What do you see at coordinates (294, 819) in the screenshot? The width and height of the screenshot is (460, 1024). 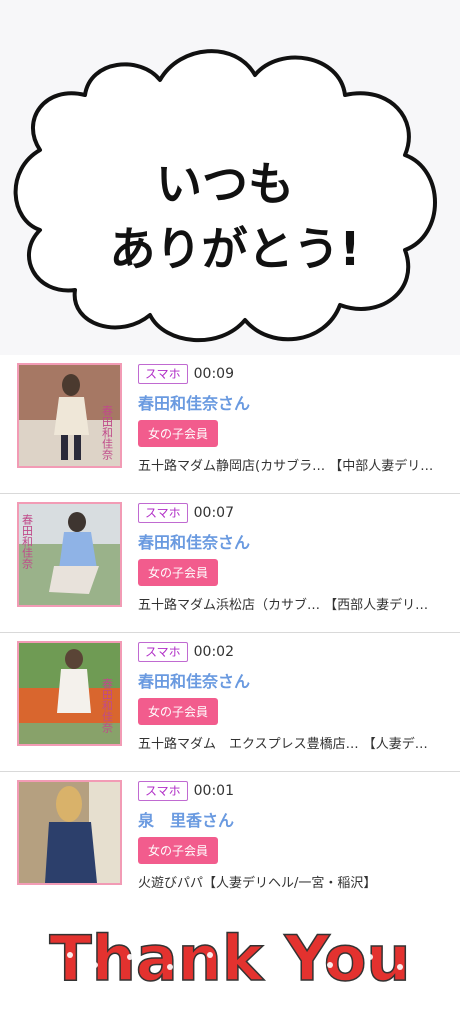 I see `girl-name-link: 泉 里香さん` at bounding box center [294, 819].